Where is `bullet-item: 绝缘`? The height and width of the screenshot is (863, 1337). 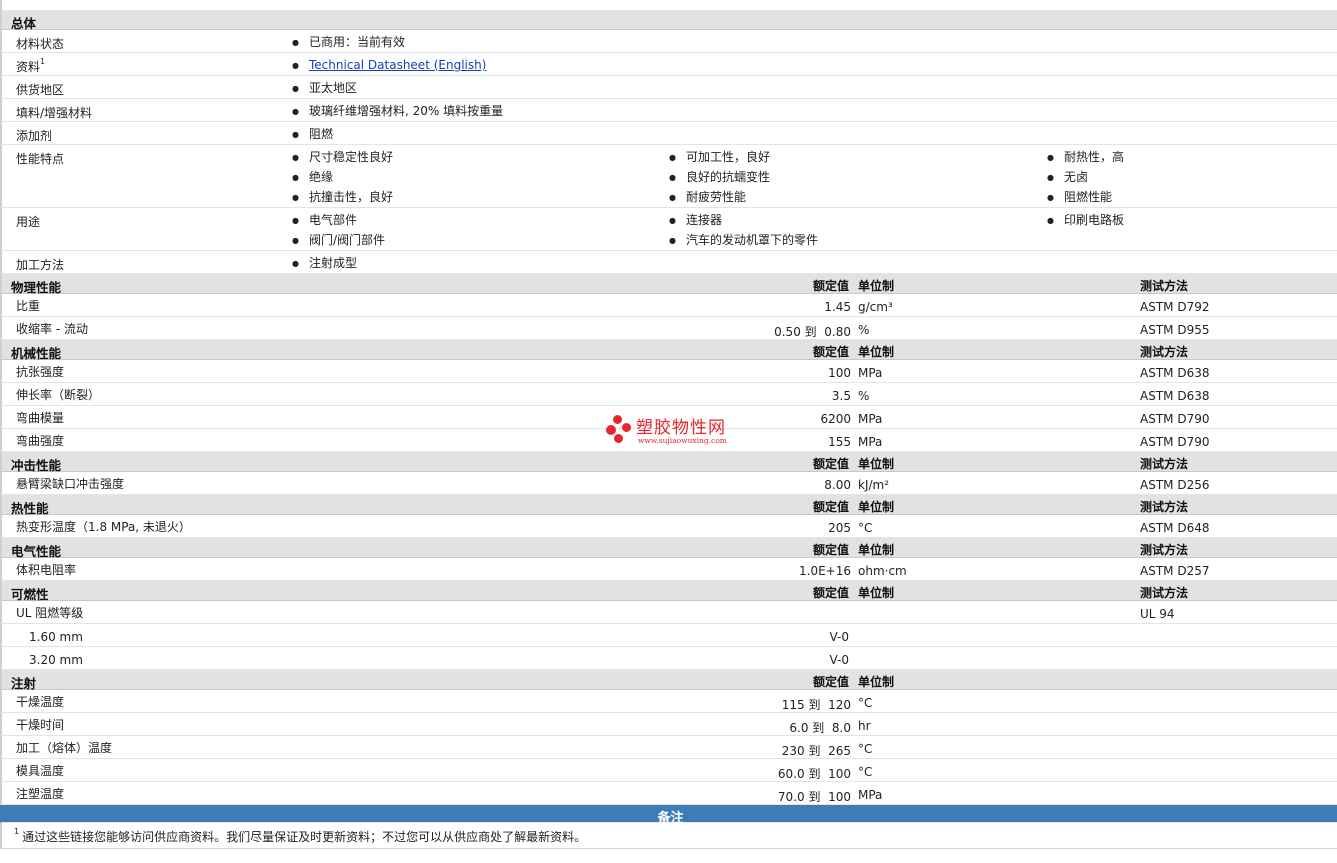 bullet-item: 绝缘 is located at coordinates (342, 180).